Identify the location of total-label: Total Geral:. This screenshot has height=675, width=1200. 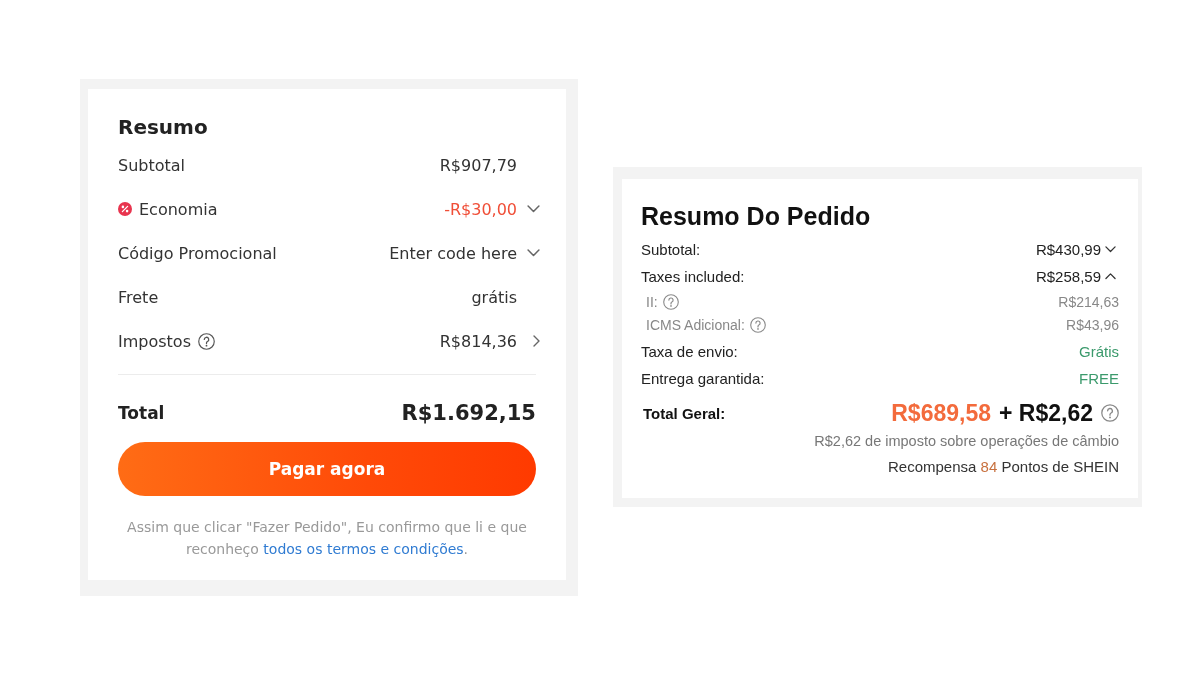
(684, 413).